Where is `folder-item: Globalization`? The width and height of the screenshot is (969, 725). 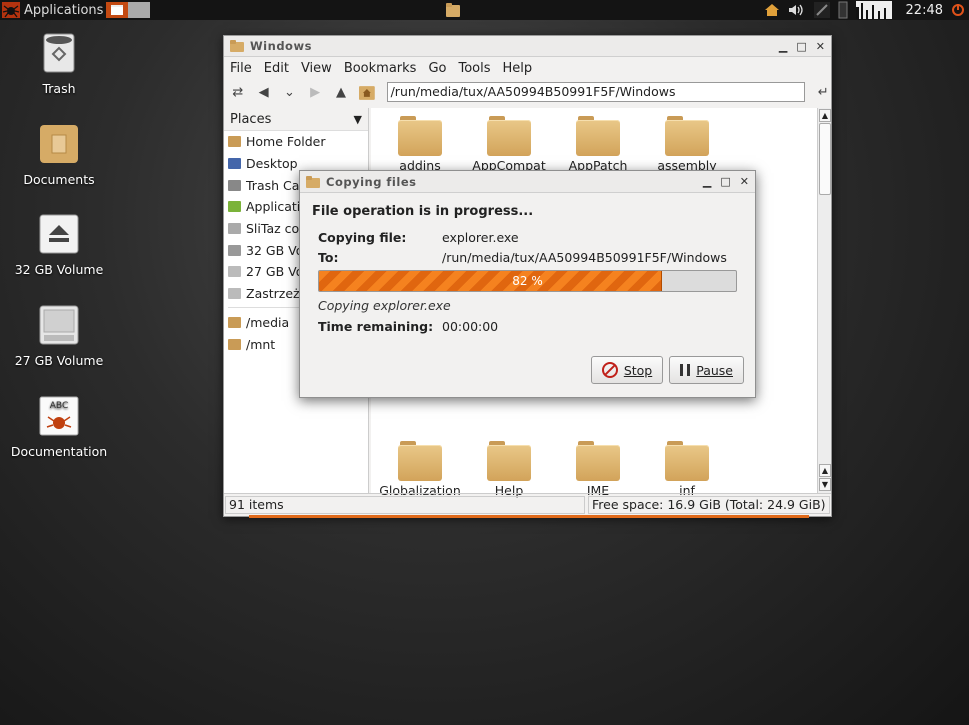 folder-item: Globalization is located at coordinates (420, 469).